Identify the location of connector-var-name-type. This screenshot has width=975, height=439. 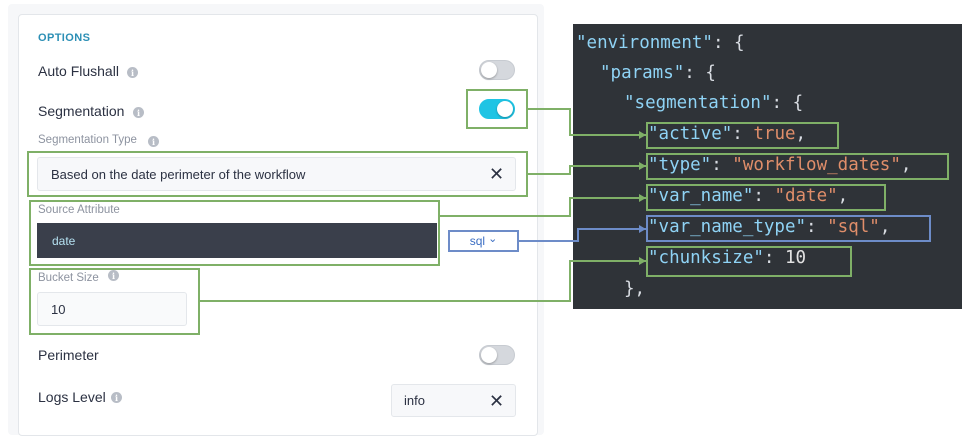
(582, 235).